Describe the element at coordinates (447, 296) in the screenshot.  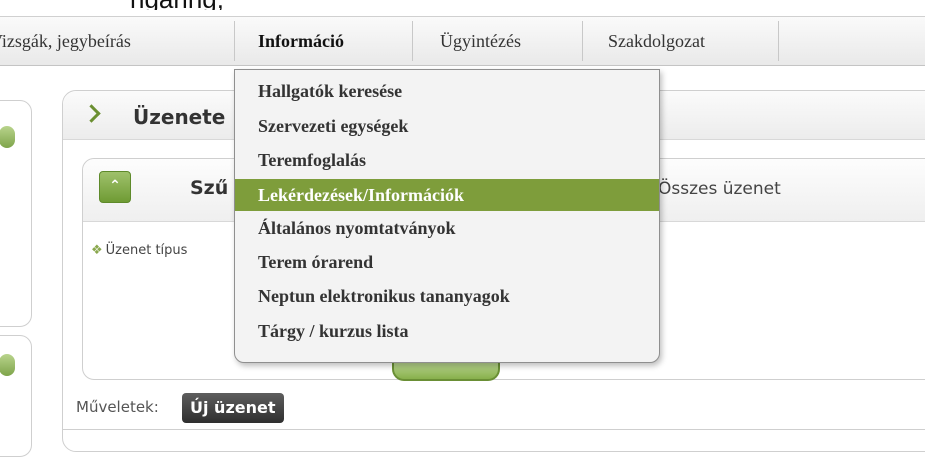
I see `menu-item-neptun-elearning: Neptun elektronikus tananyagok` at that location.